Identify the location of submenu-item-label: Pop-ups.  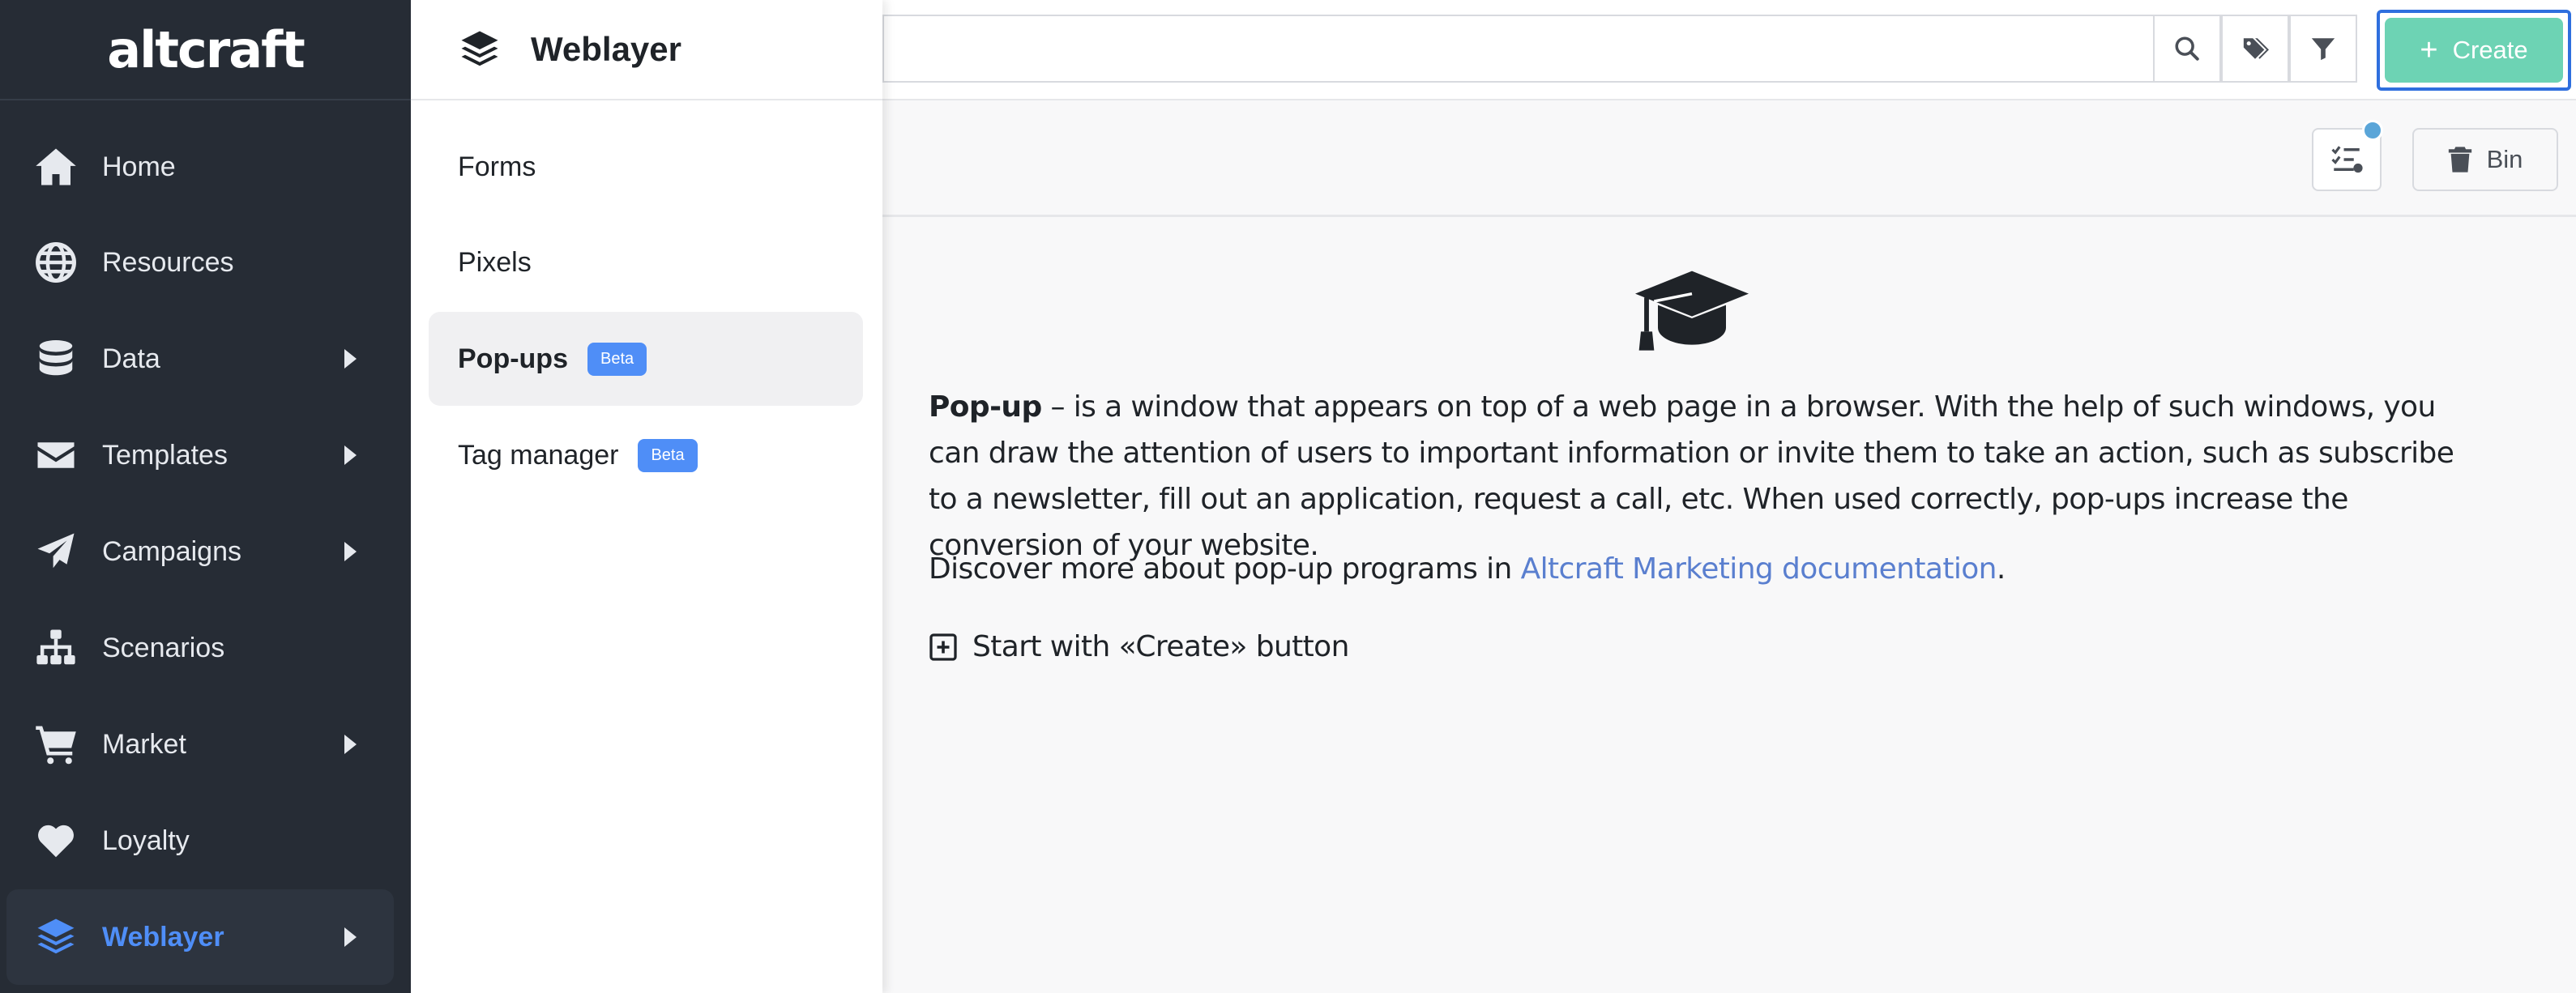
(513, 358).